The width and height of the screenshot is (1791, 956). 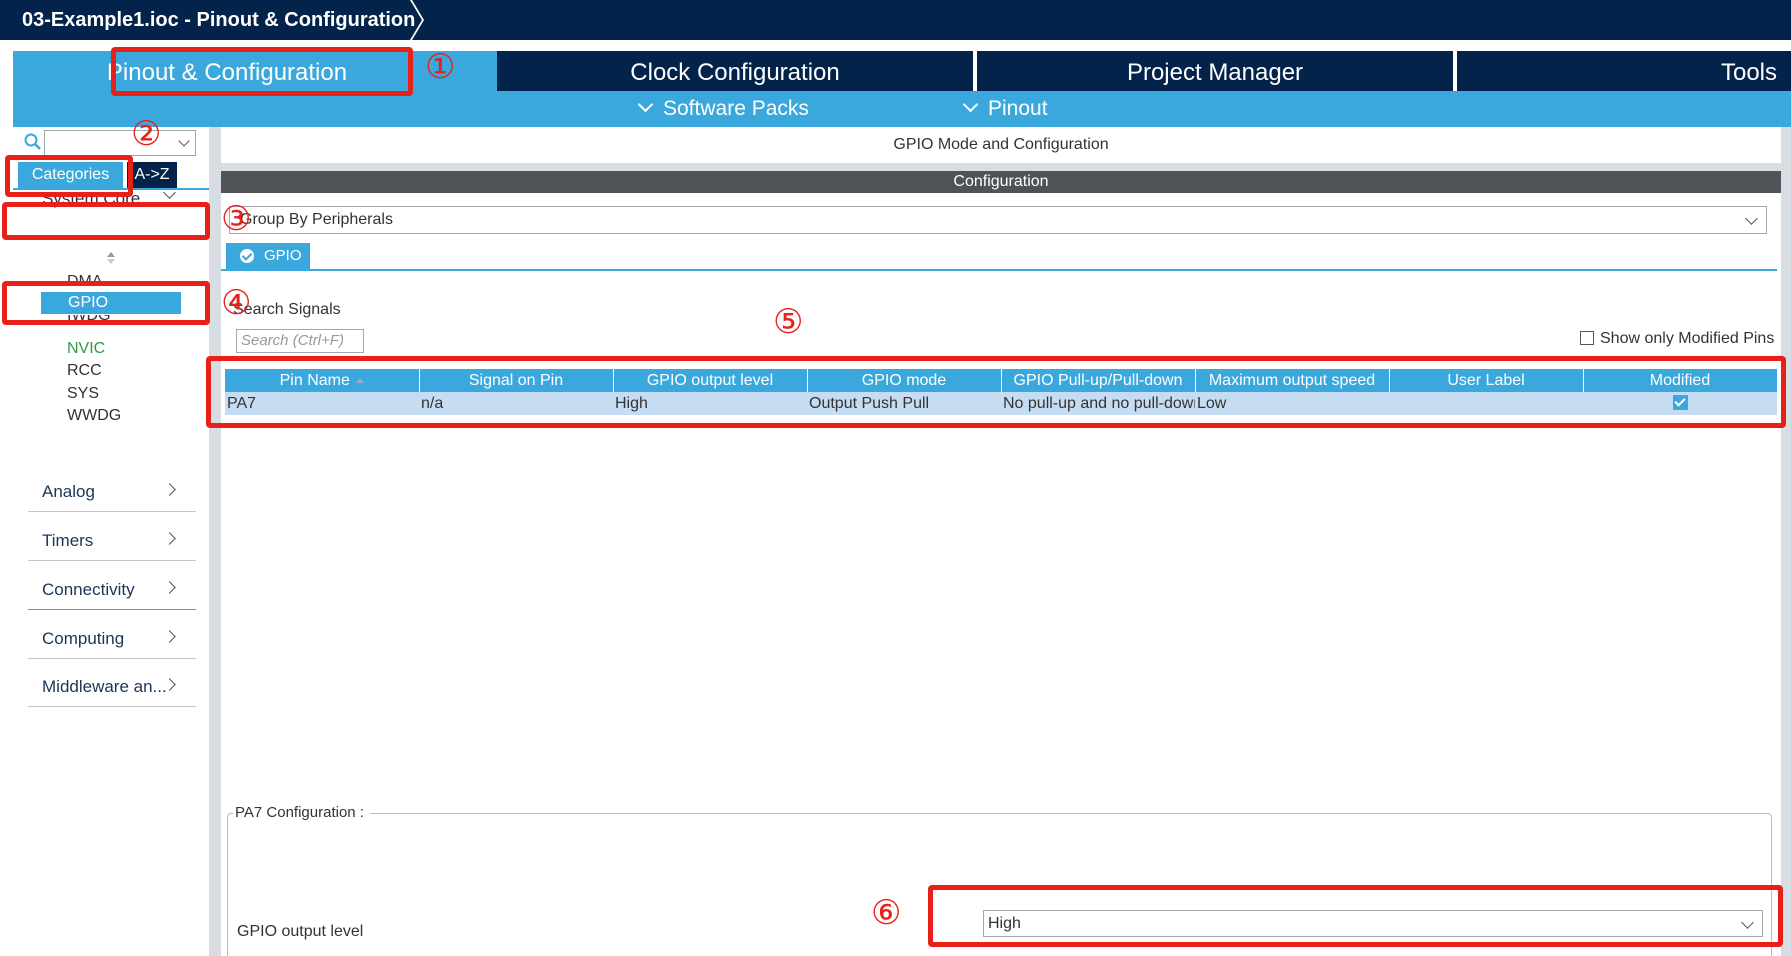 I want to click on pinout-menu: Pinout, so click(x=1005, y=109).